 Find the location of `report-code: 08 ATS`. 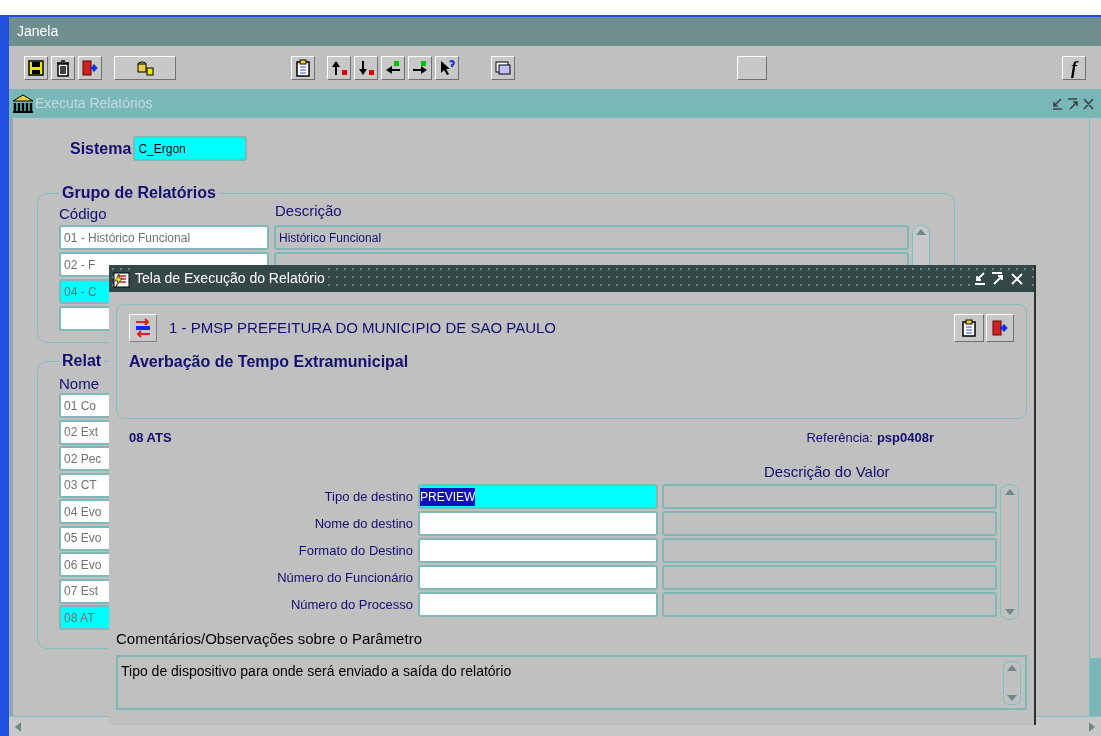

report-code: 08 ATS is located at coordinates (150, 438).